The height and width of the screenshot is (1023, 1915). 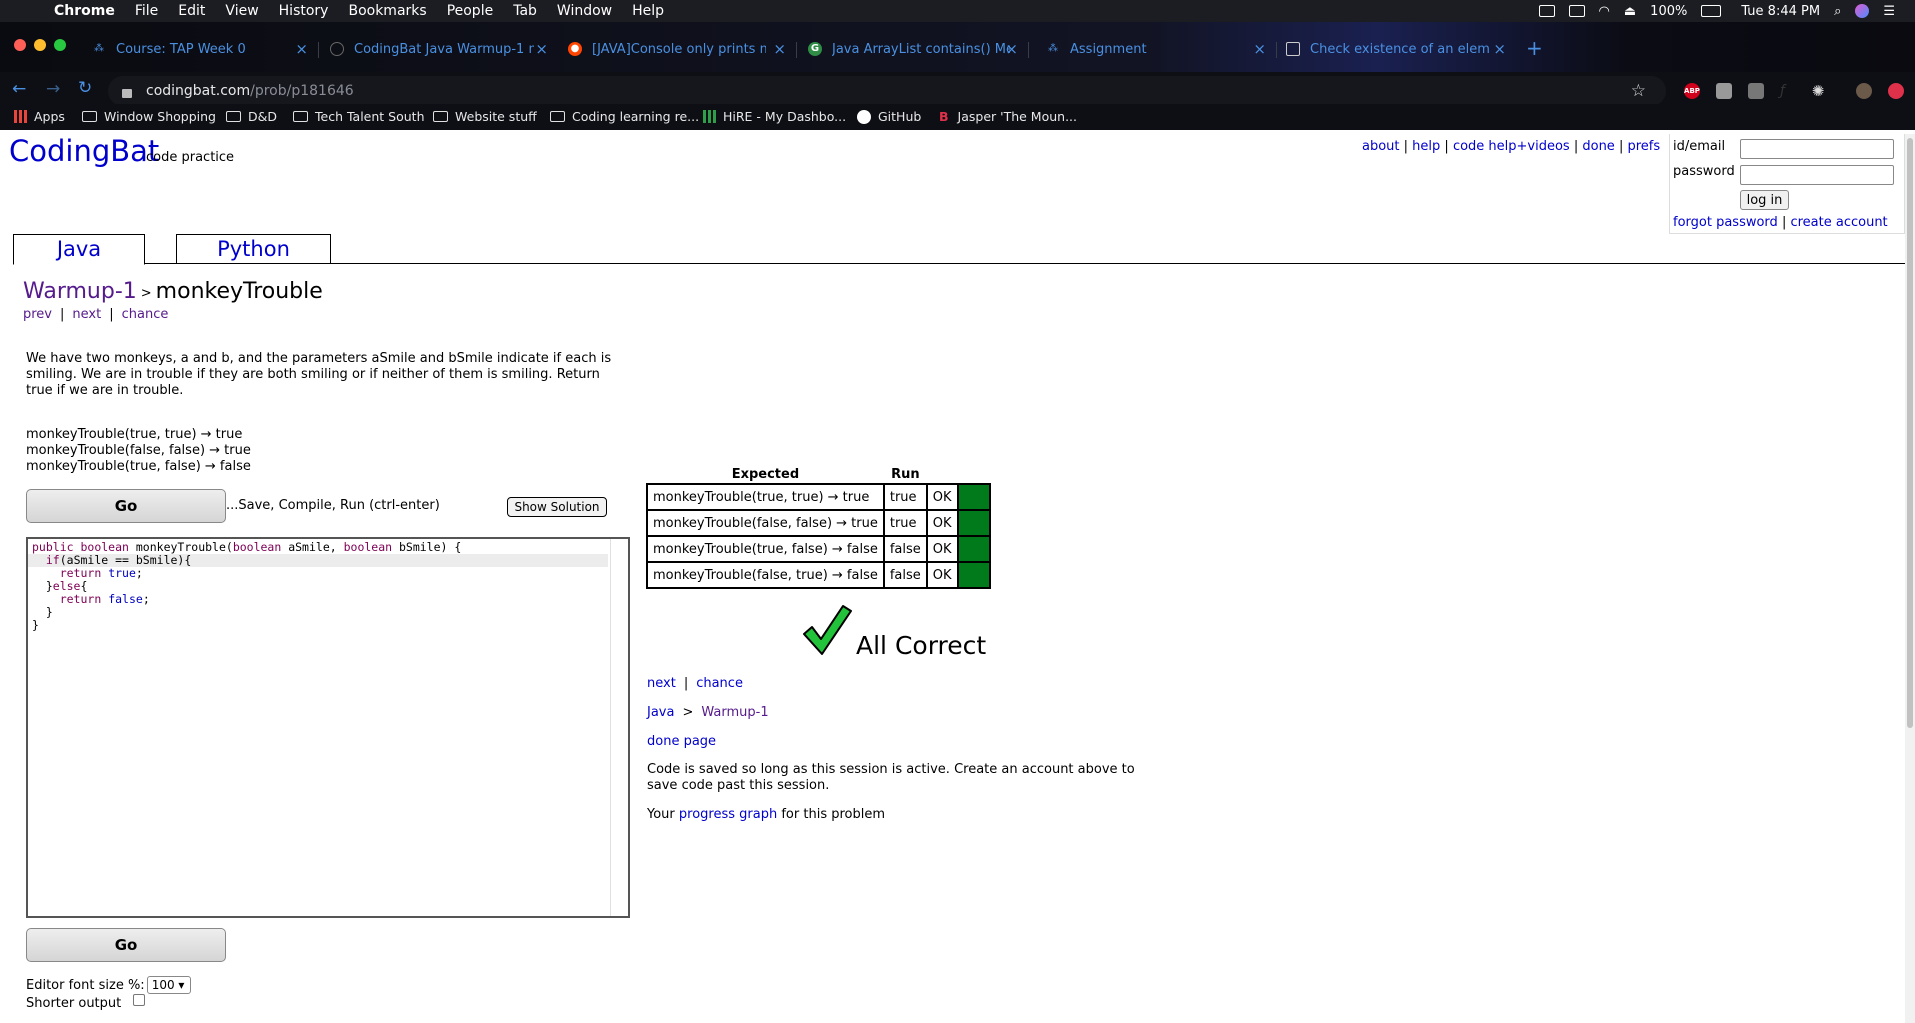 I want to click on progress-note: Your progress graph for this problem, so click(x=766, y=814).